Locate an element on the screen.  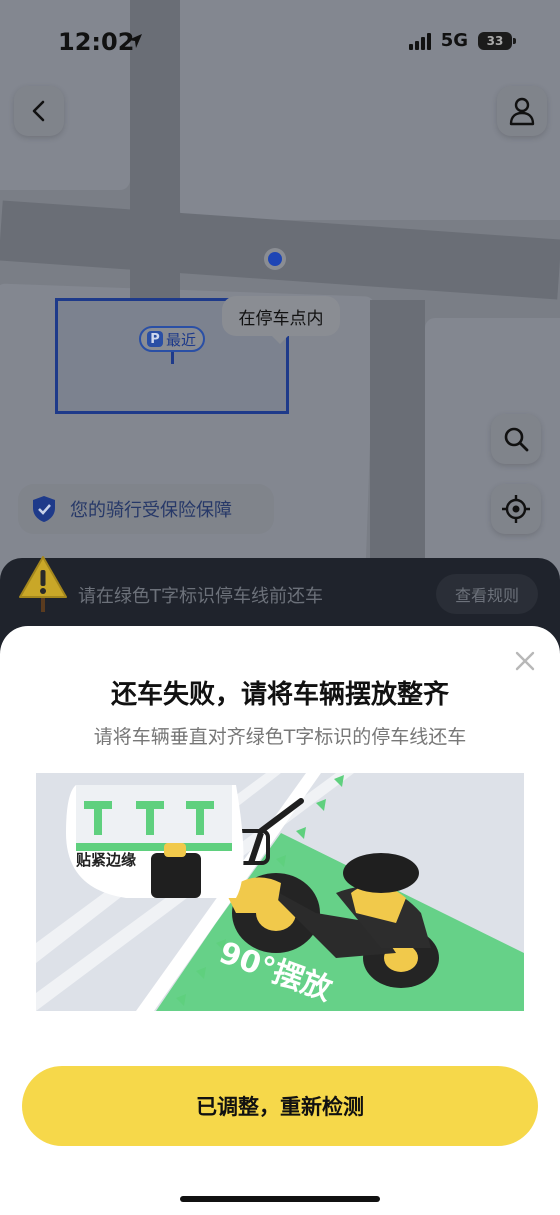
parking-badge: P 最近 is located at coordinates (172, 339).